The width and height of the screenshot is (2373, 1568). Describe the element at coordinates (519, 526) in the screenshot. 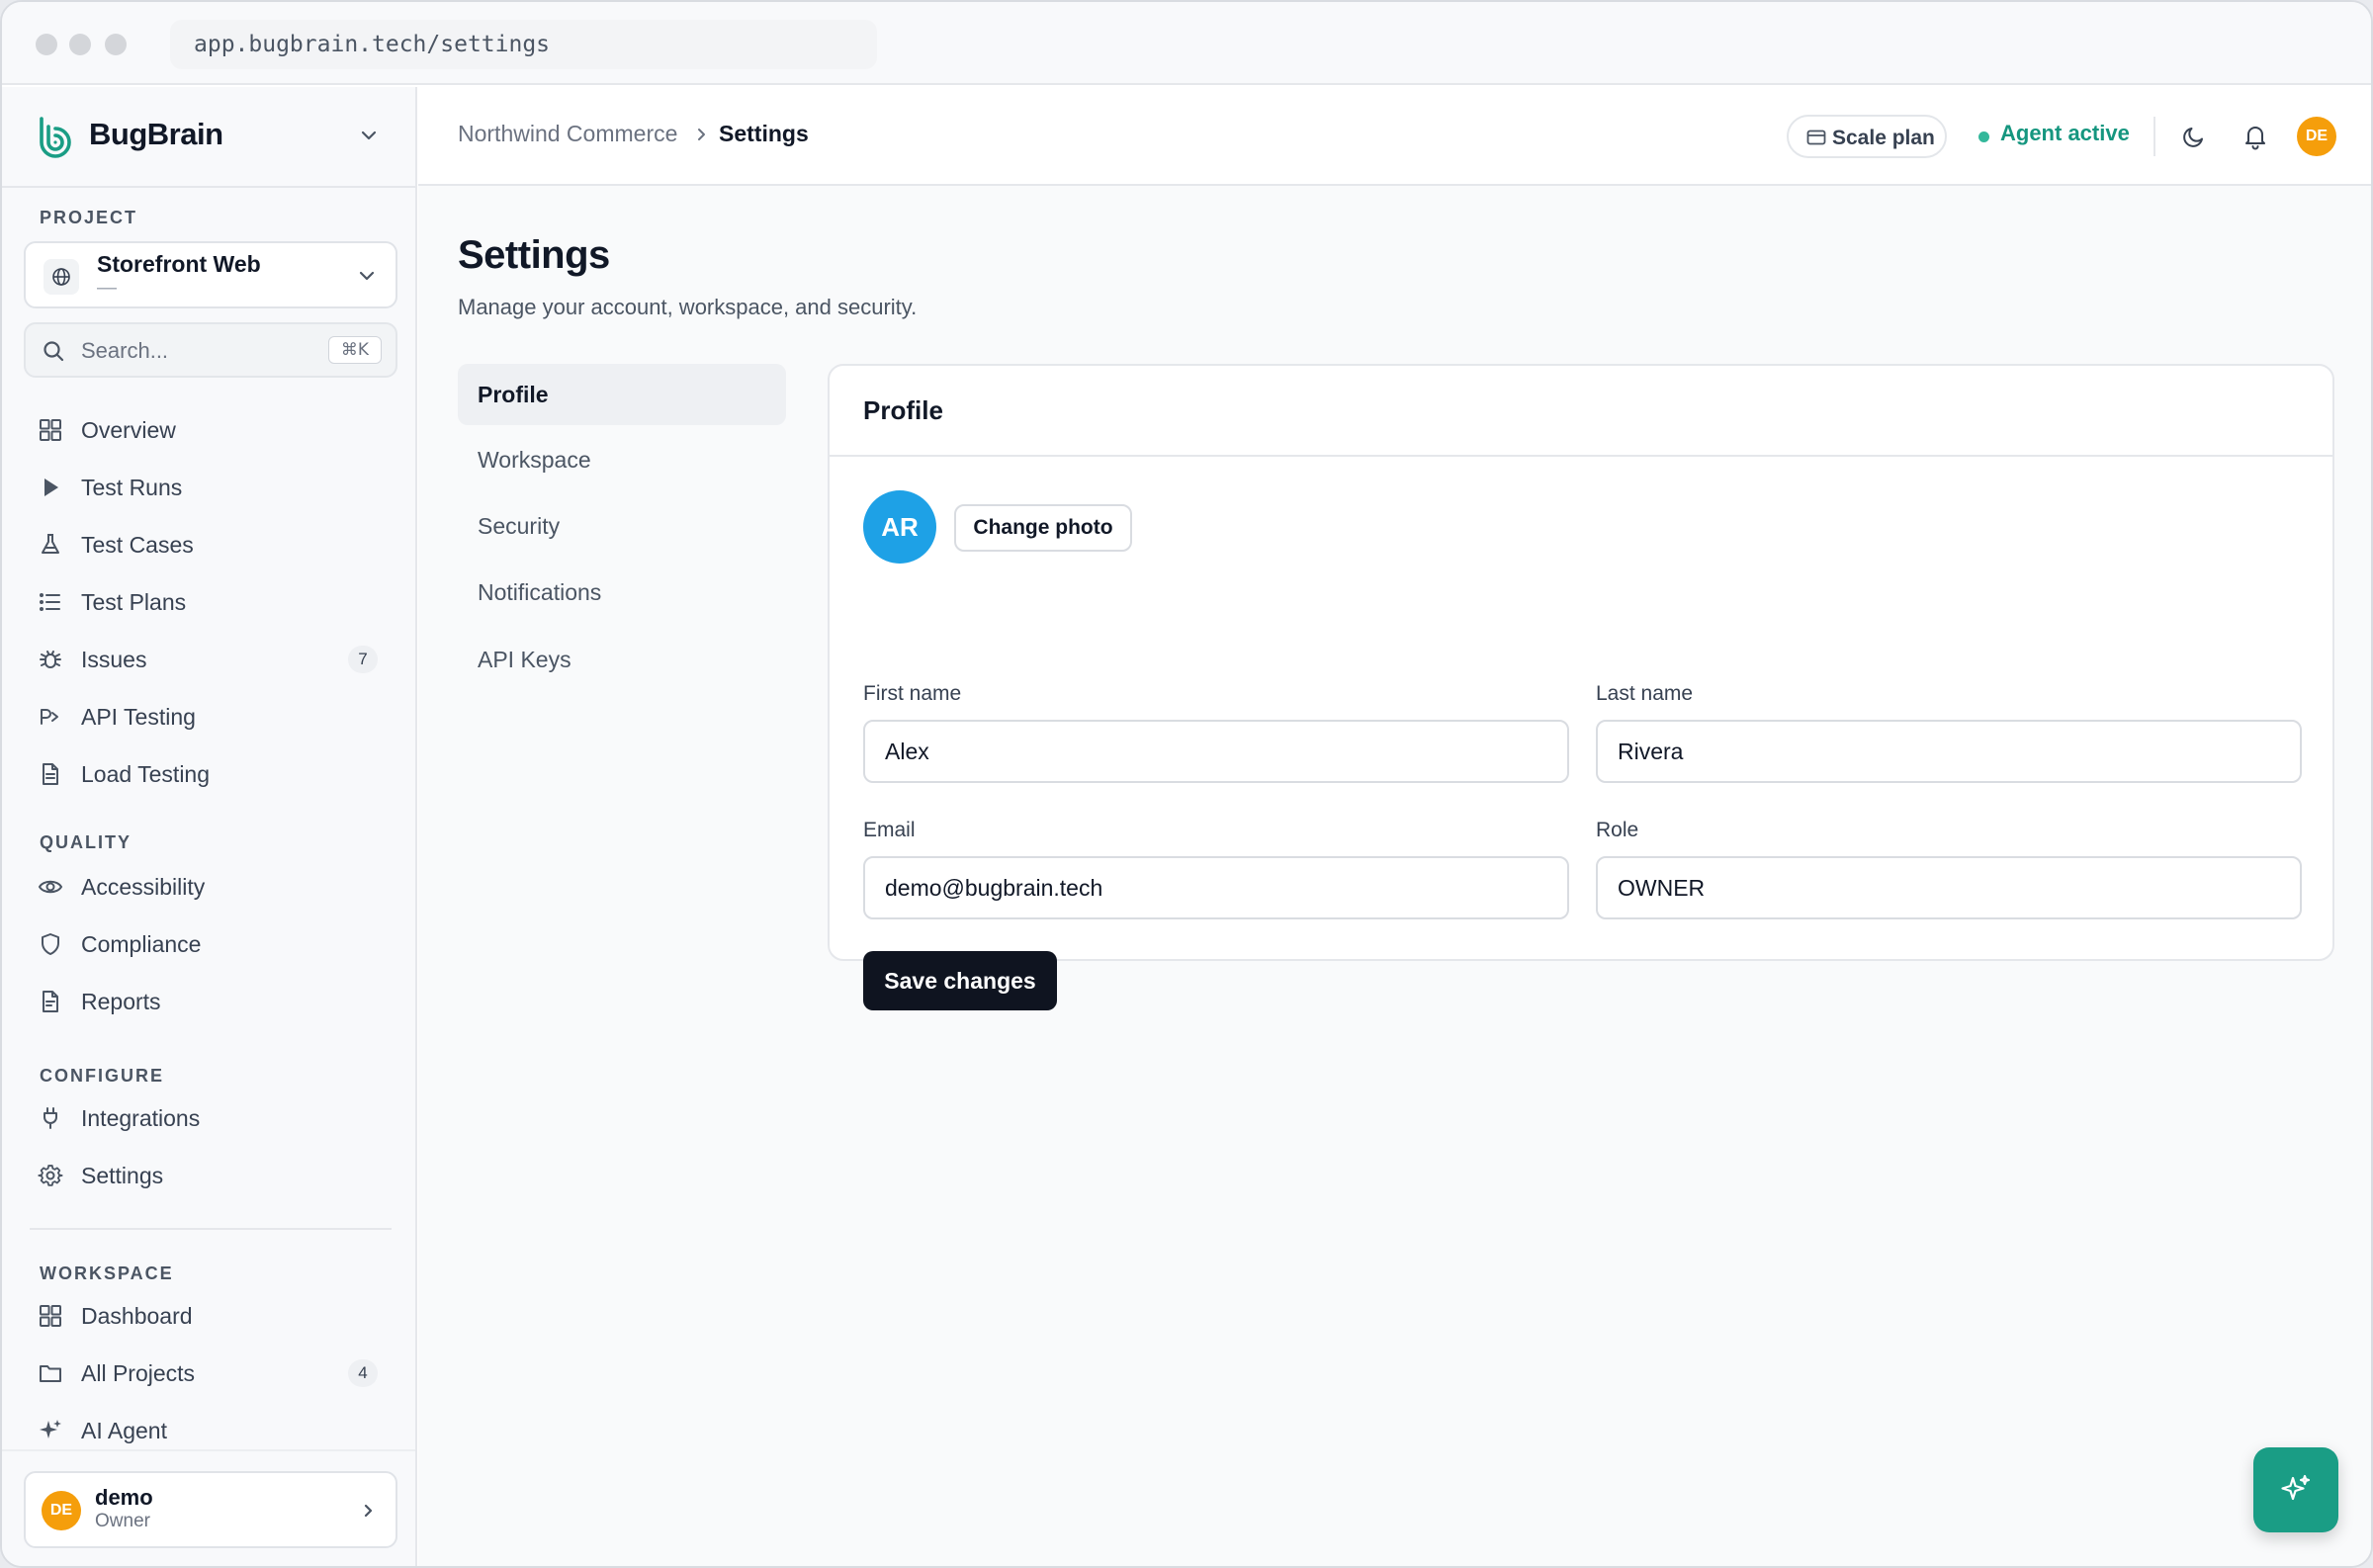

I see `tab-label: Security` at that location.